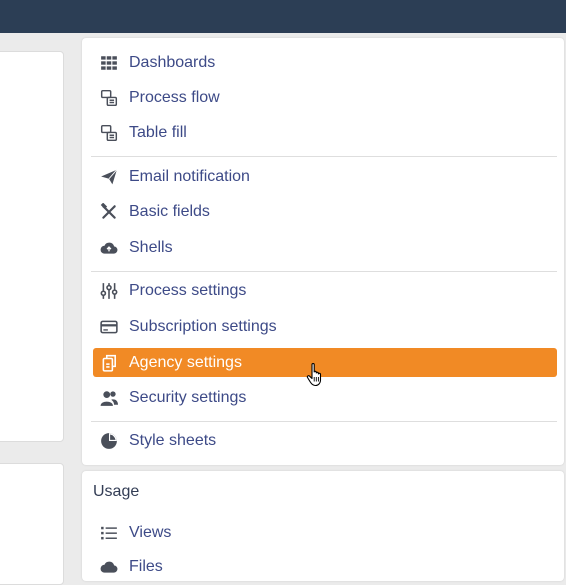 The height and width of the screenshot is (585, 566). I want to click on agency-icon, so click(109, 363).